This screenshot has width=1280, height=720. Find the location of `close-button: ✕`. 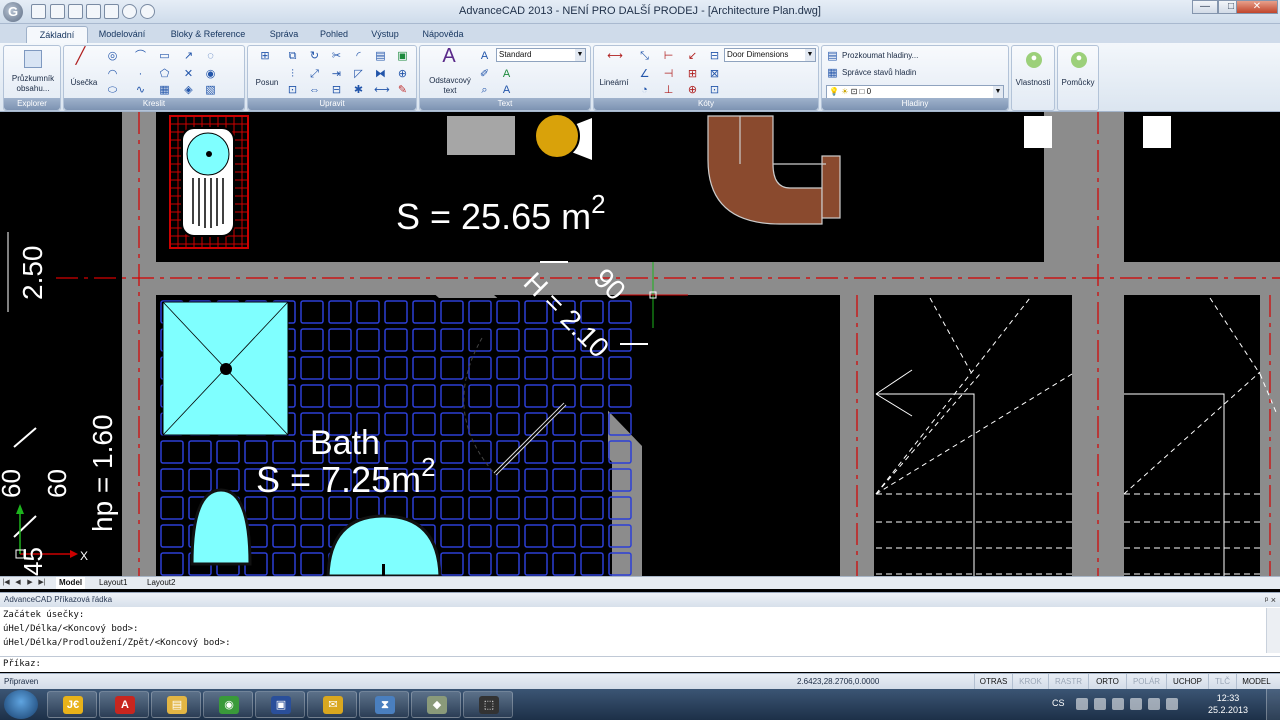

close-button: ✕ is located at coordinates (1257, 7).